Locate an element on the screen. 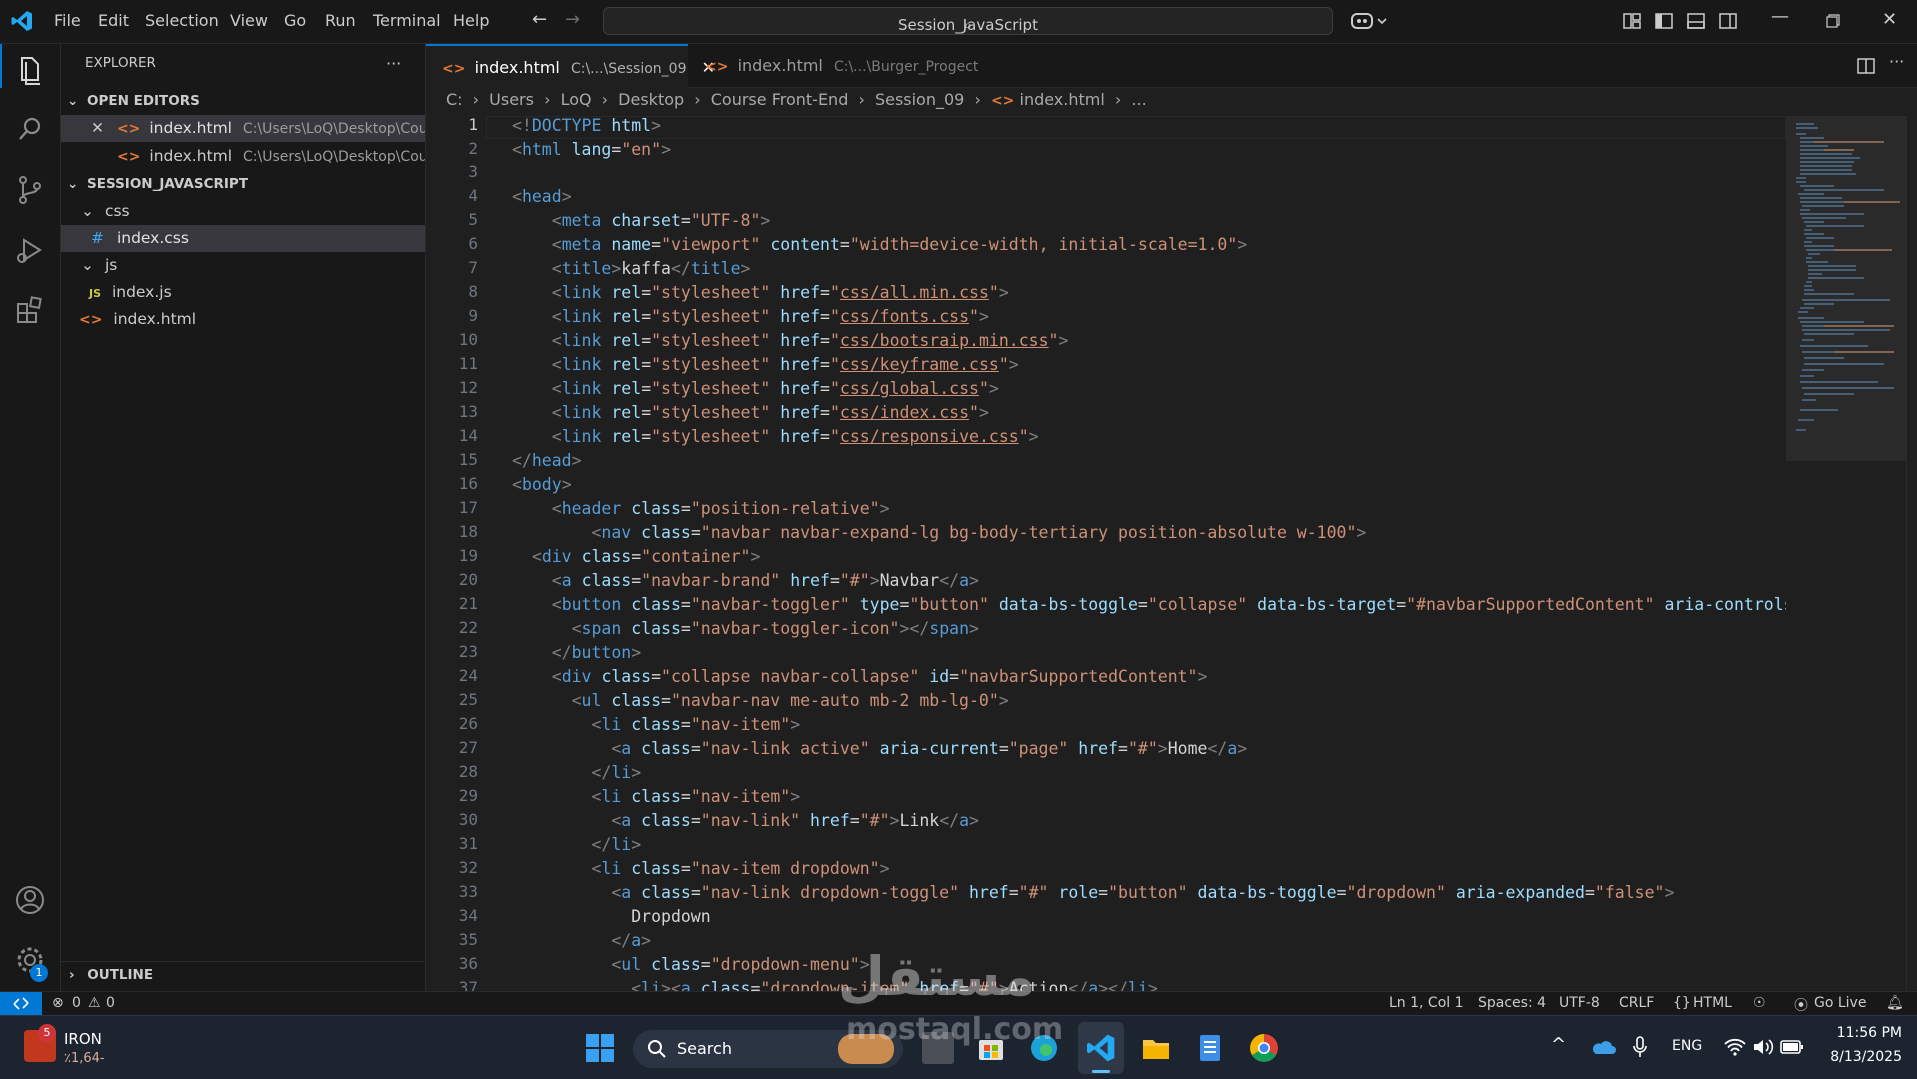 This screenshot has width=1917, height=1079. breadcrumb-item: Course Front-End is located at coordinates (780, 99).